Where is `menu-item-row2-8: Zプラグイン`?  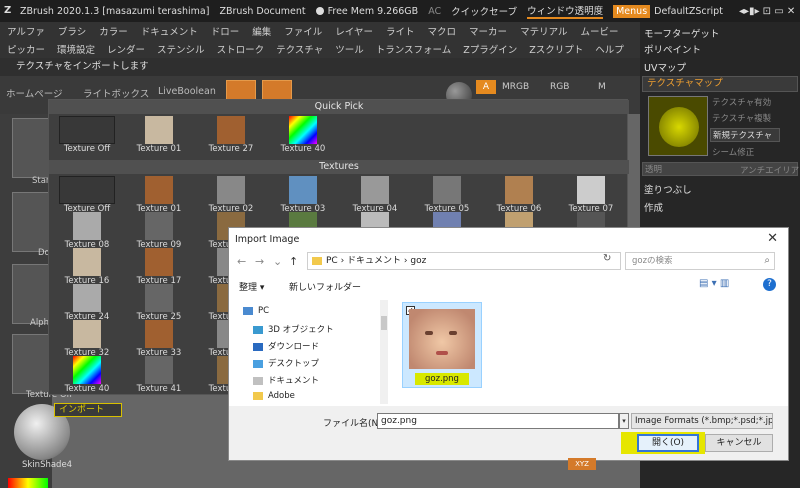 menu-item-row2-8: Zプラグイン is located at coordinates (490, 49).